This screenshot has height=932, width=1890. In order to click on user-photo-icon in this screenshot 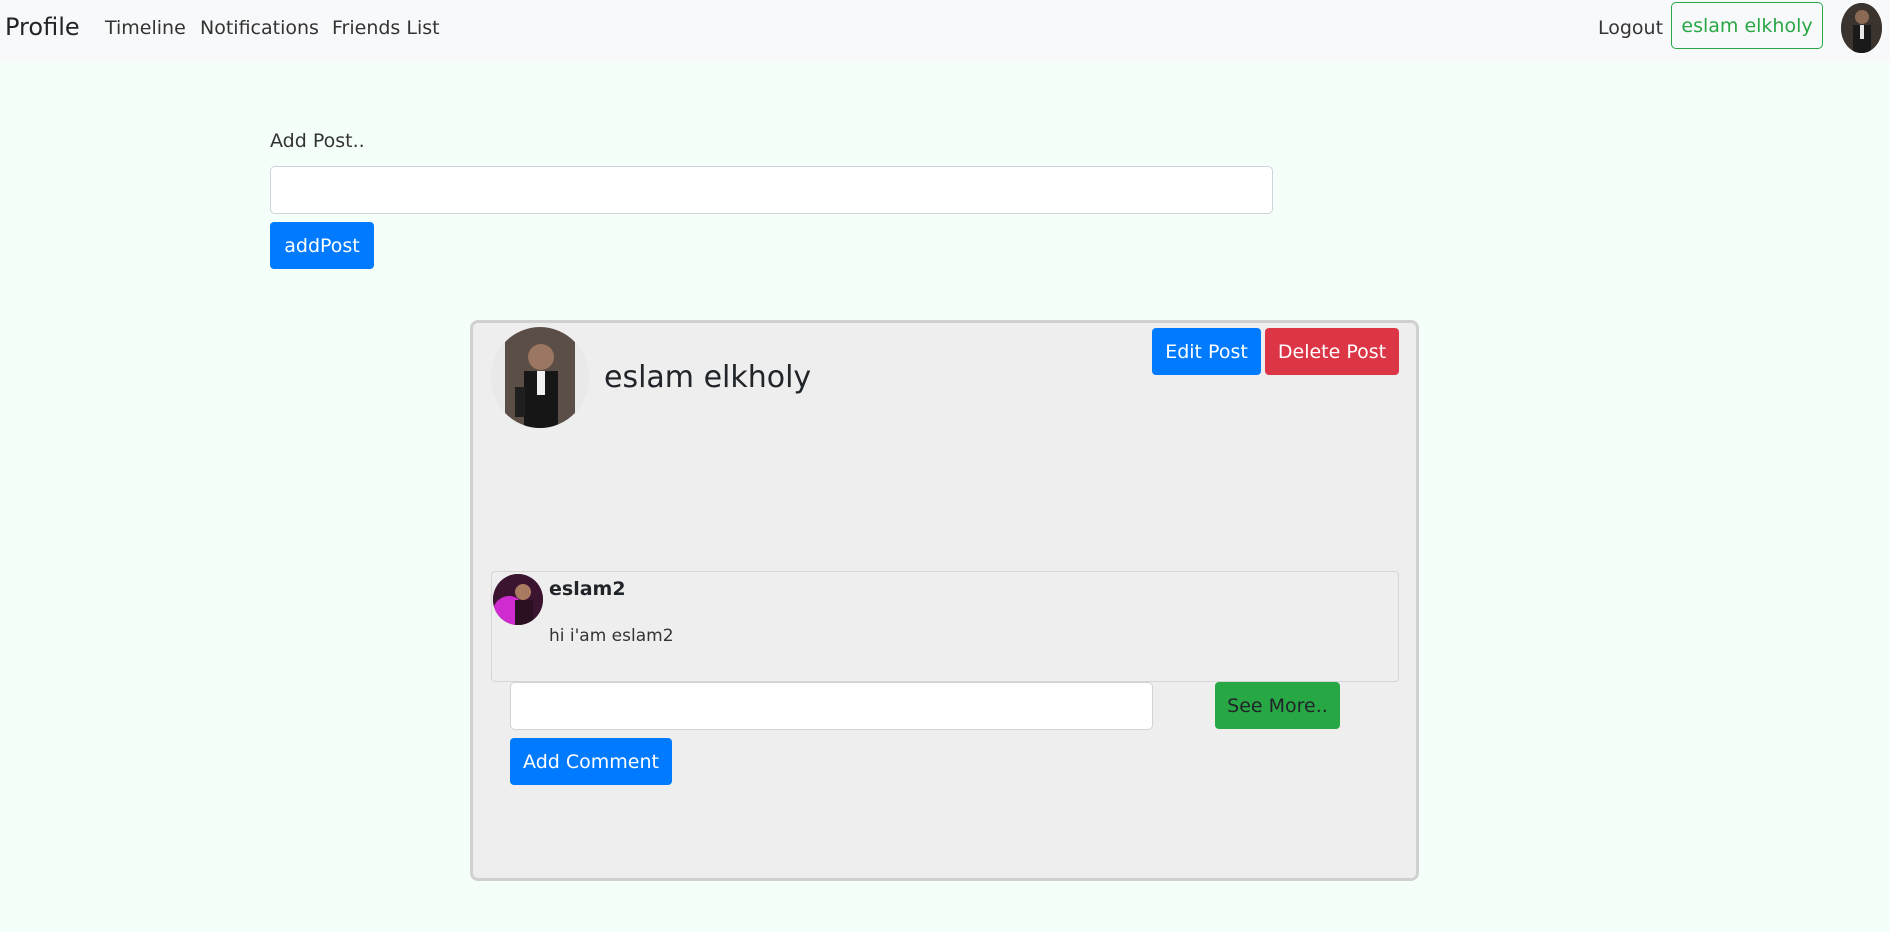, I will do `click(1861, 28)`.